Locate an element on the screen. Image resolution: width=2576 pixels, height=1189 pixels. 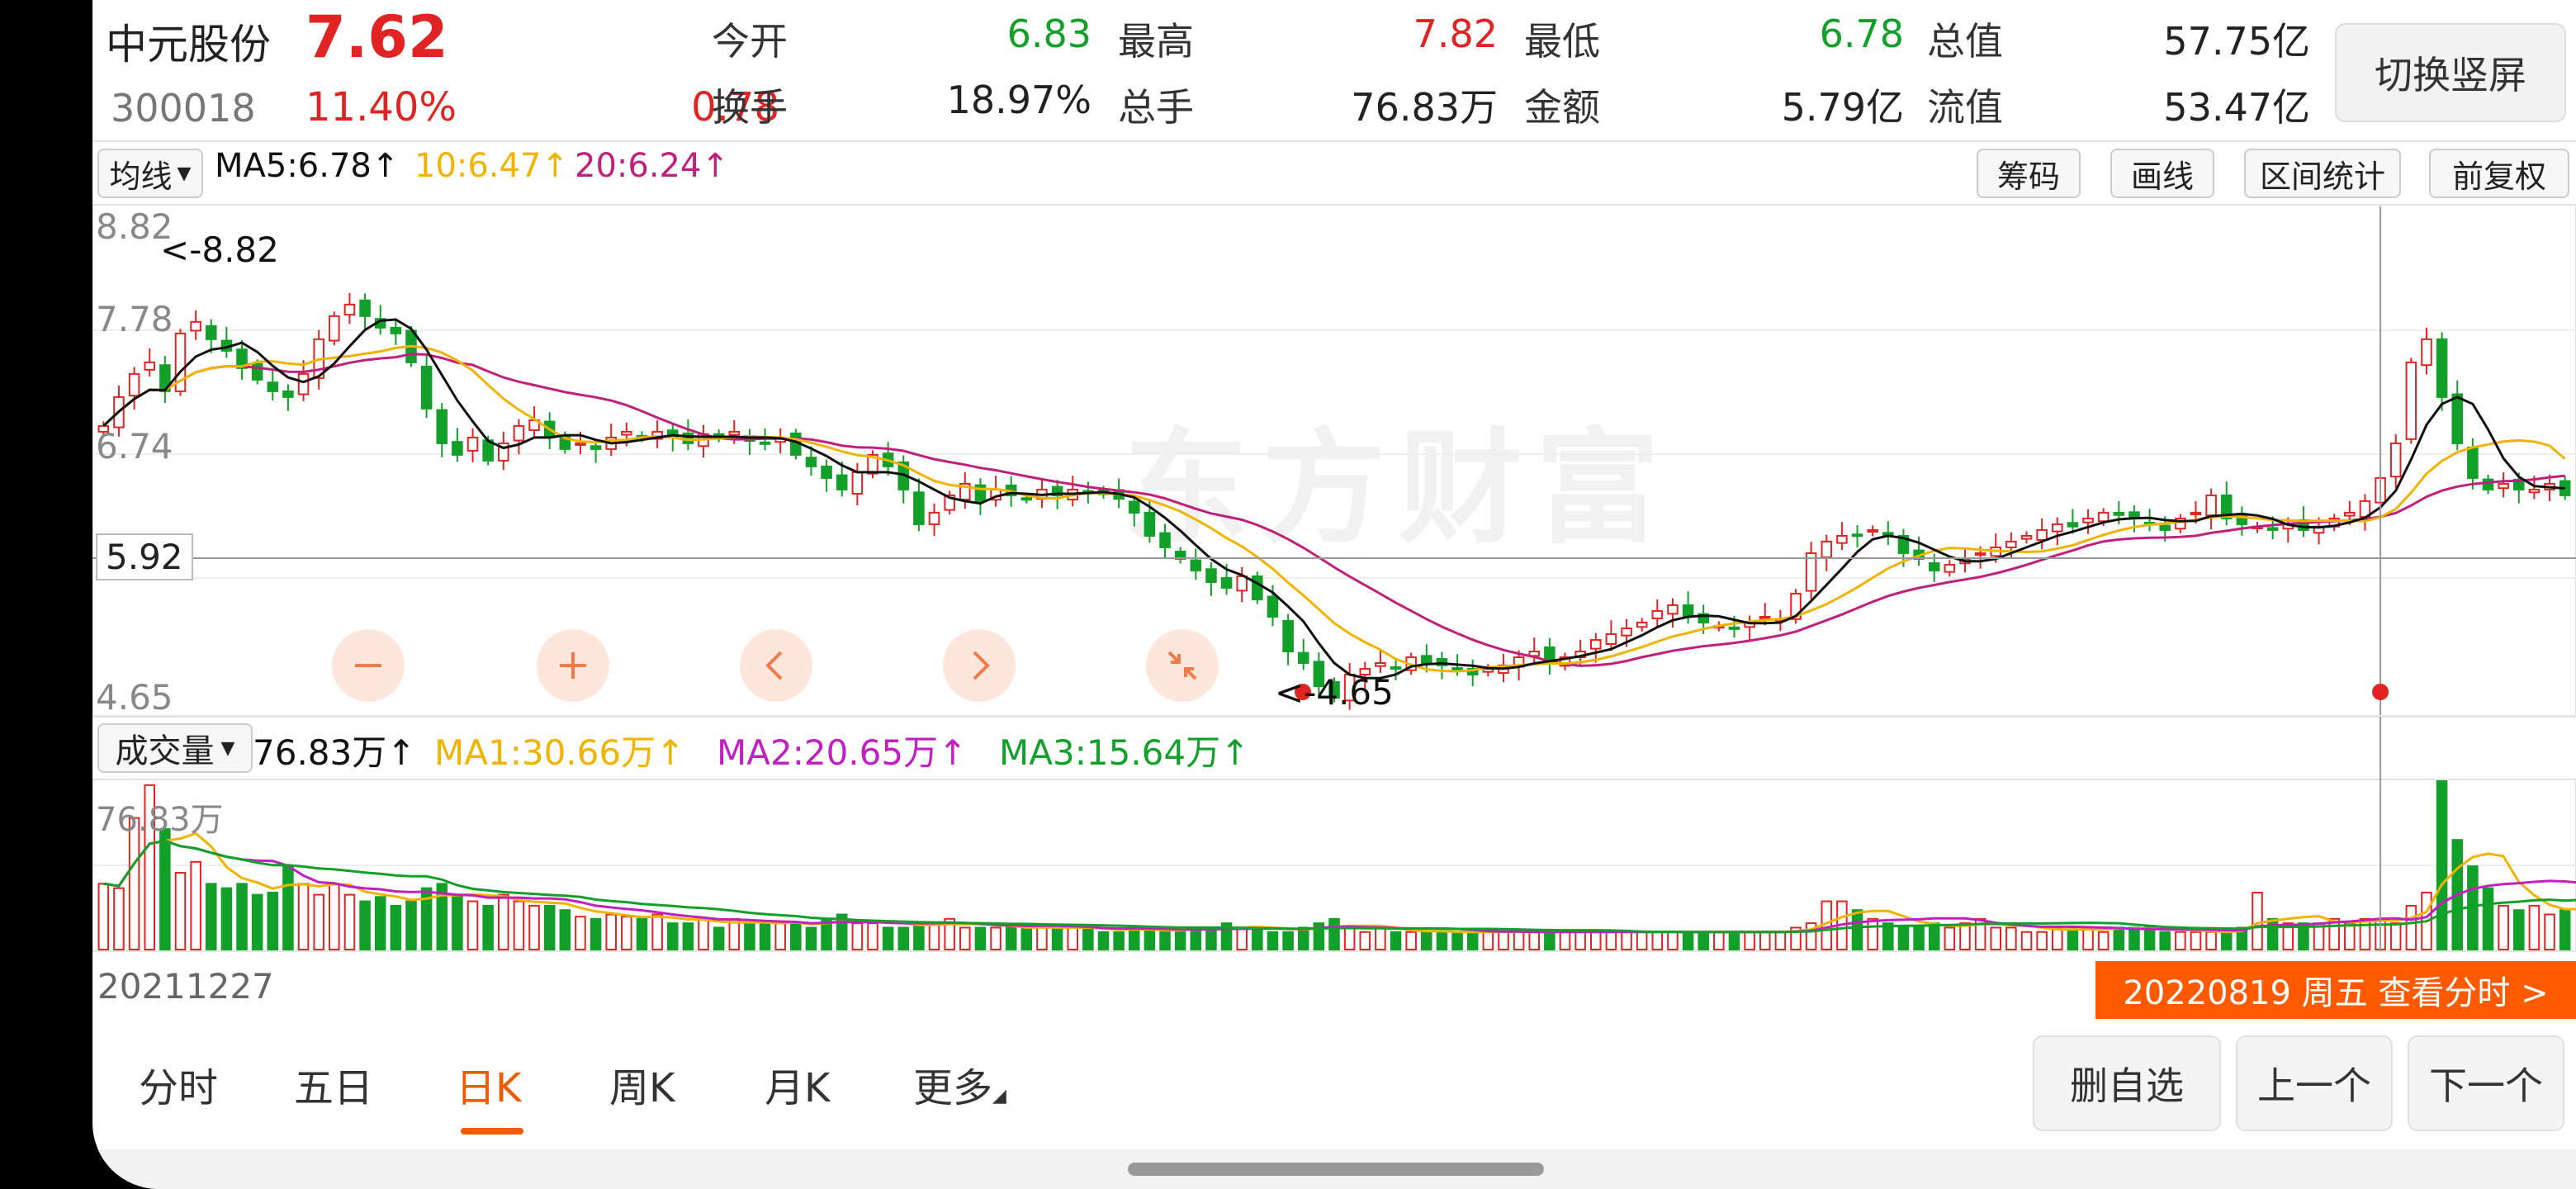
tab-intraday: 分时 is located at coordinates (178, 1084).